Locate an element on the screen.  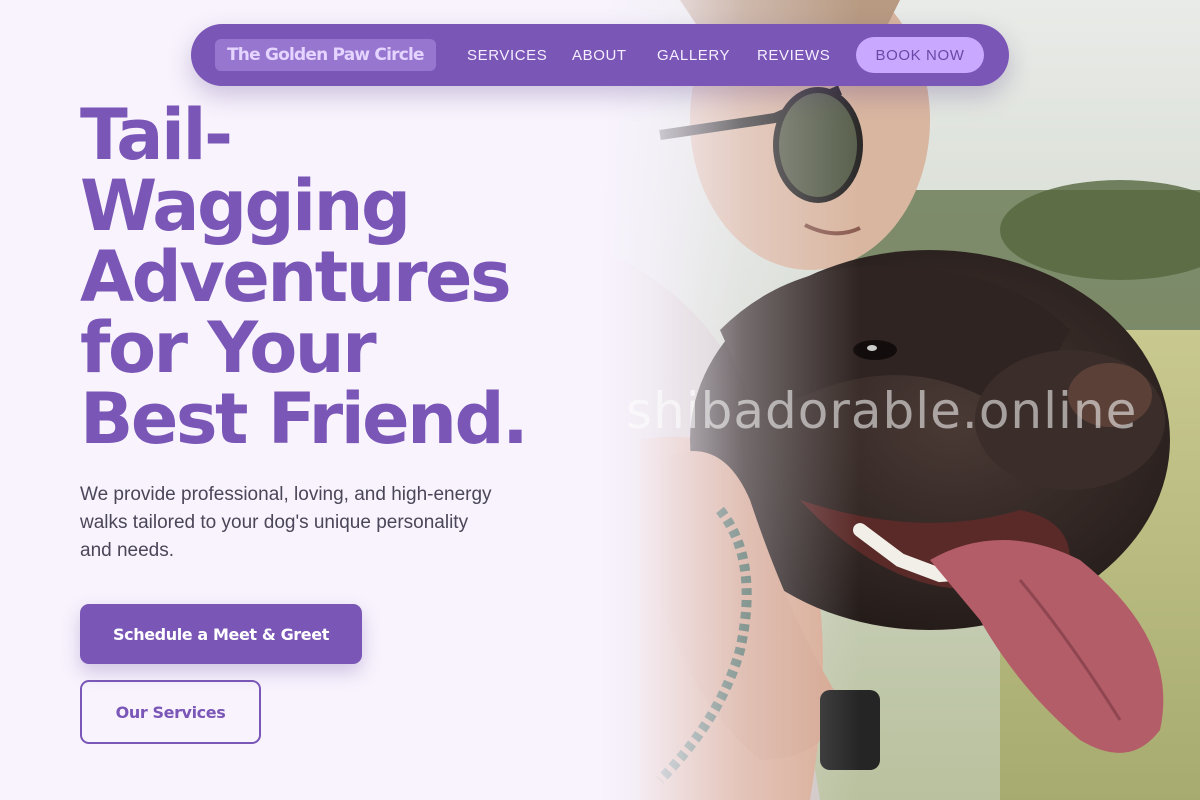
nav-link-about: ABOUT is located at coordinates (599, 55).